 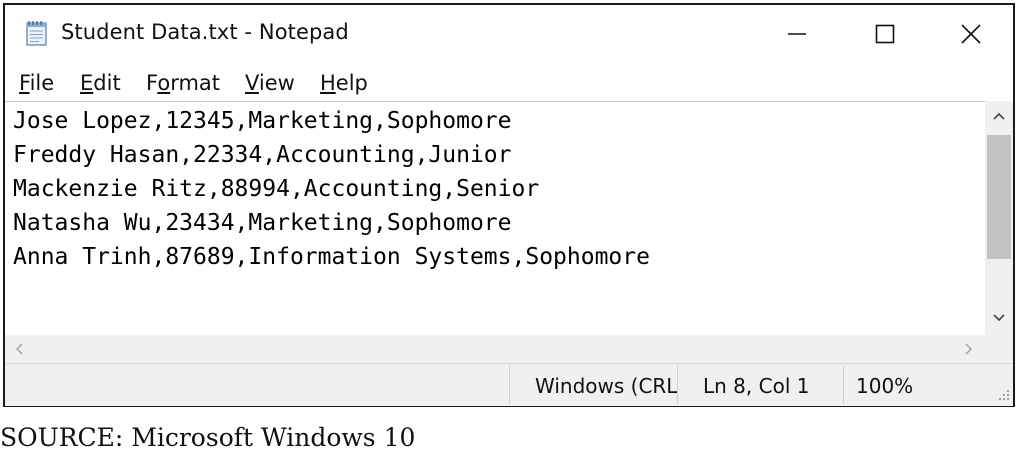 I want to click on chevron-right-icon, so click(x=969, y=349).